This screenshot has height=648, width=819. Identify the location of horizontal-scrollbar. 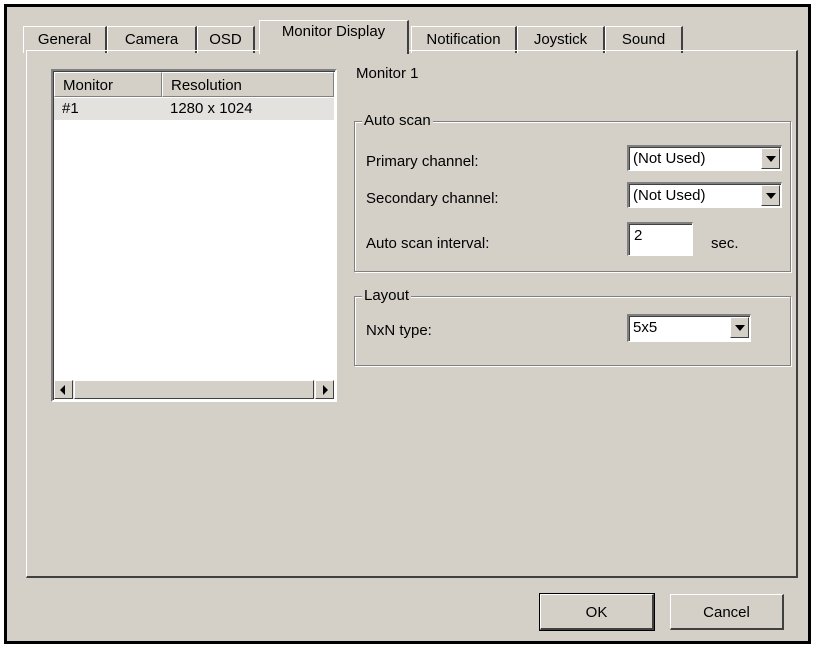
(194, 389).